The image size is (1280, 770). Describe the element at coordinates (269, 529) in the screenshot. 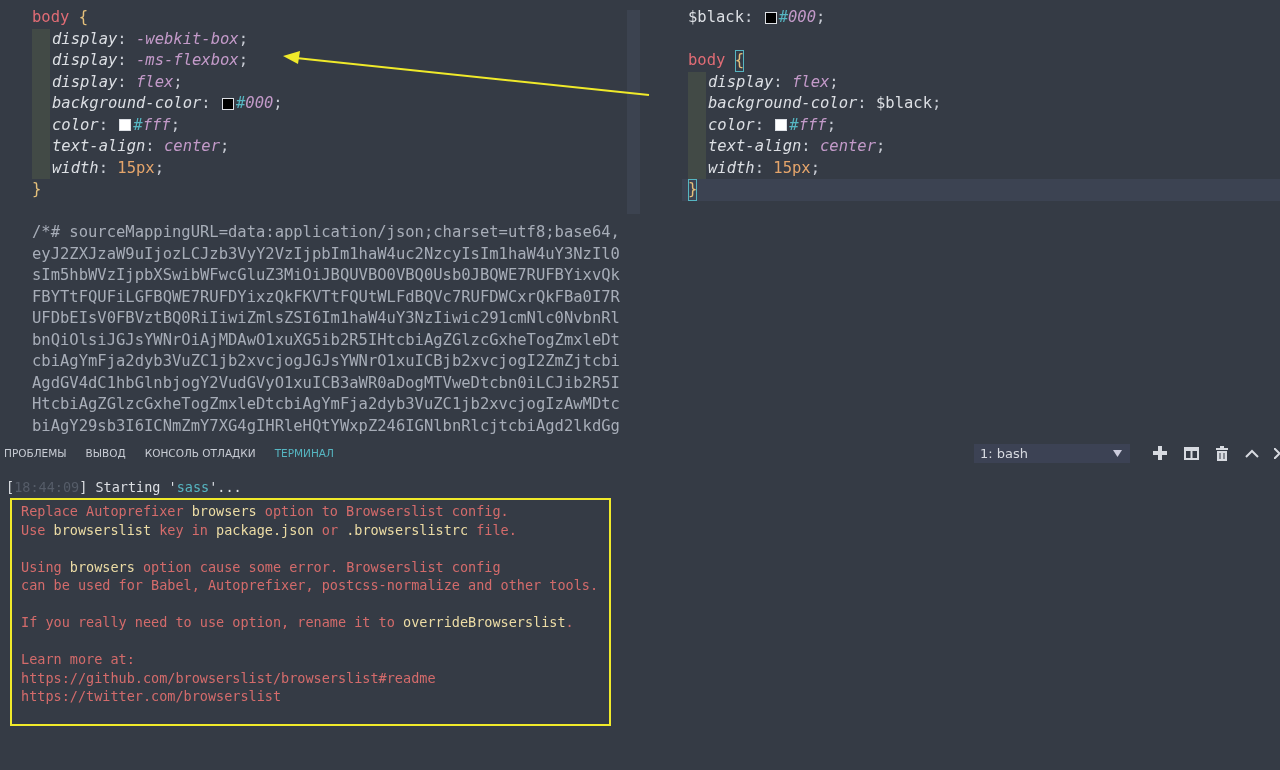

I see `message-line: Use browserslist key in package.json or .browserslistrc file.` at that location.